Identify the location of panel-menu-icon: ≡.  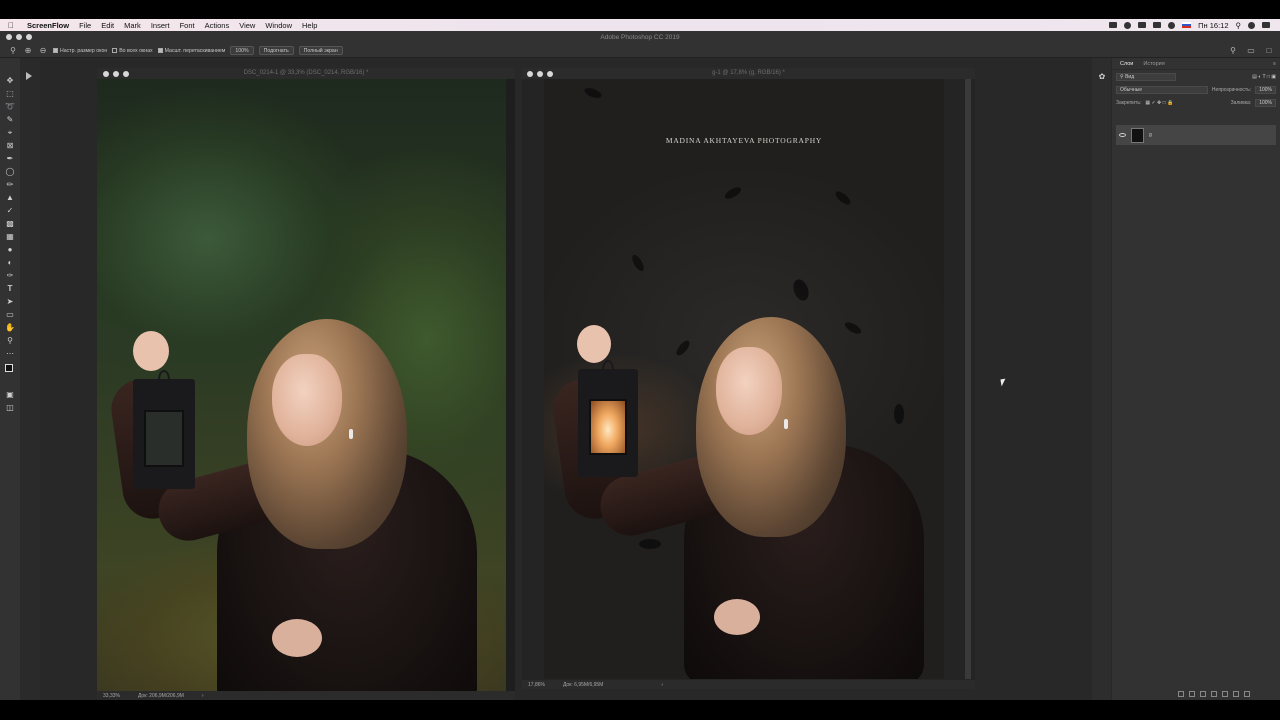
(1276, 64).